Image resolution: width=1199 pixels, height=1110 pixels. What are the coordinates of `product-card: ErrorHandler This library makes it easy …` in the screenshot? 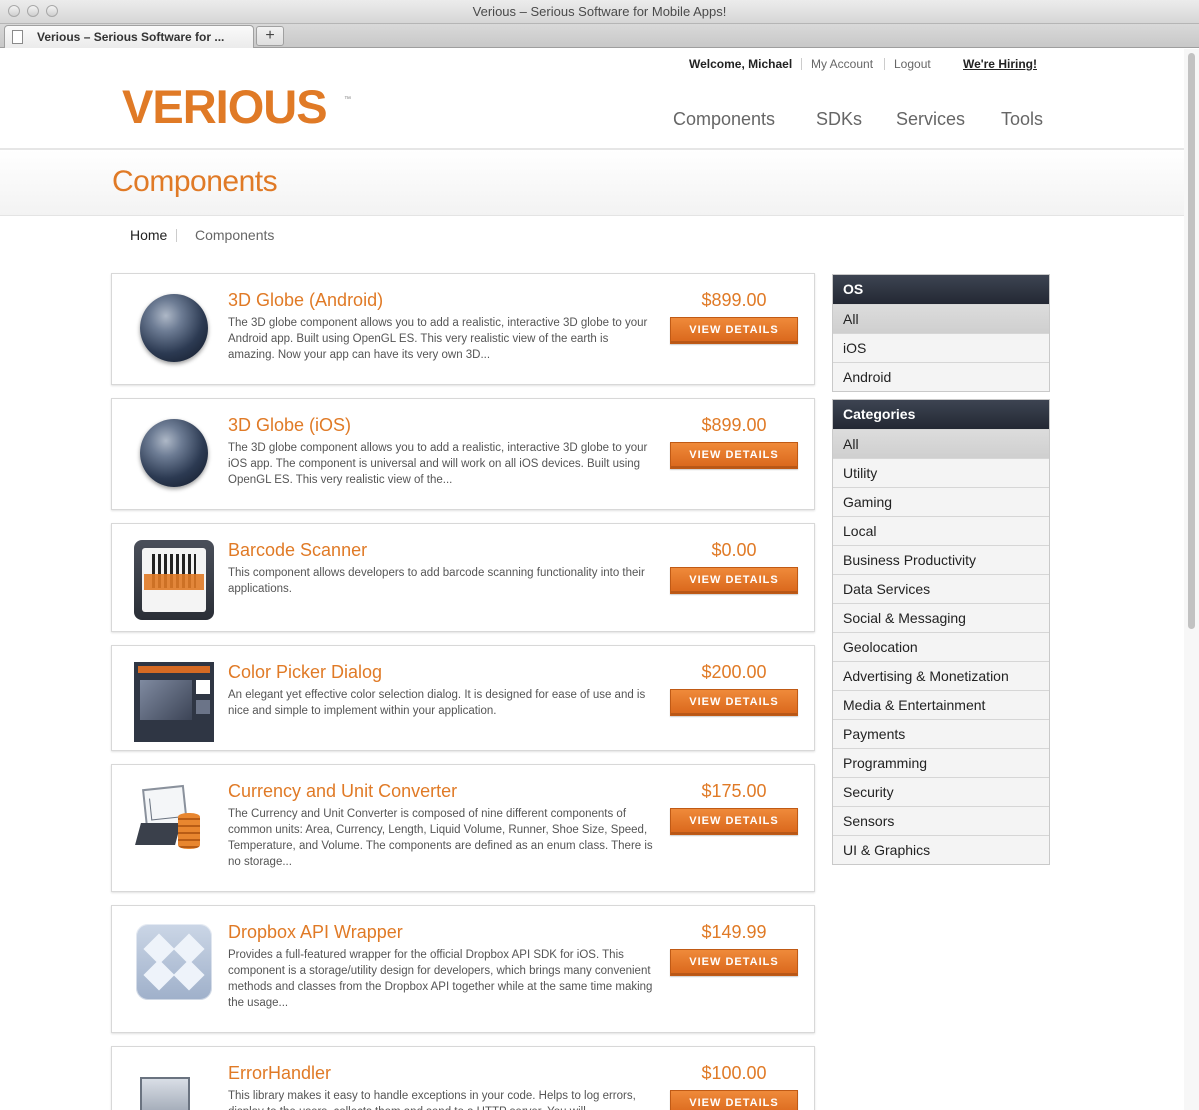 It's located at (463, 1078).